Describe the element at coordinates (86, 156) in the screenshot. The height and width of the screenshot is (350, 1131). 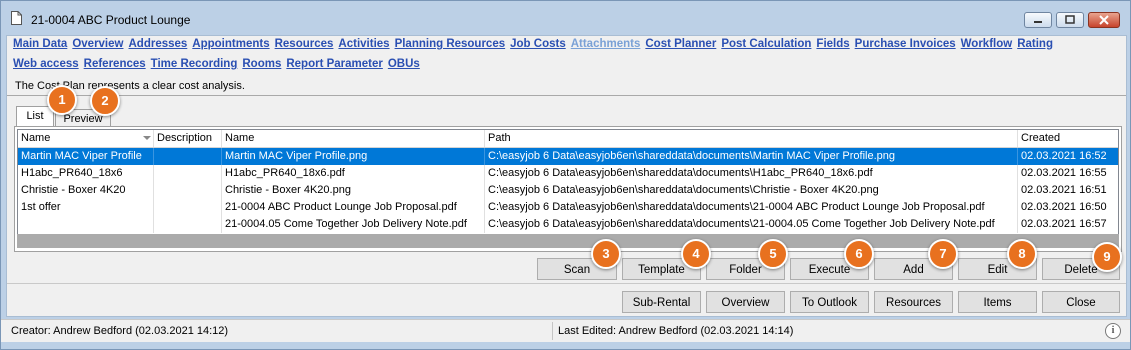
I see `cell-name: Martin MAC Viper Profile` at that location.